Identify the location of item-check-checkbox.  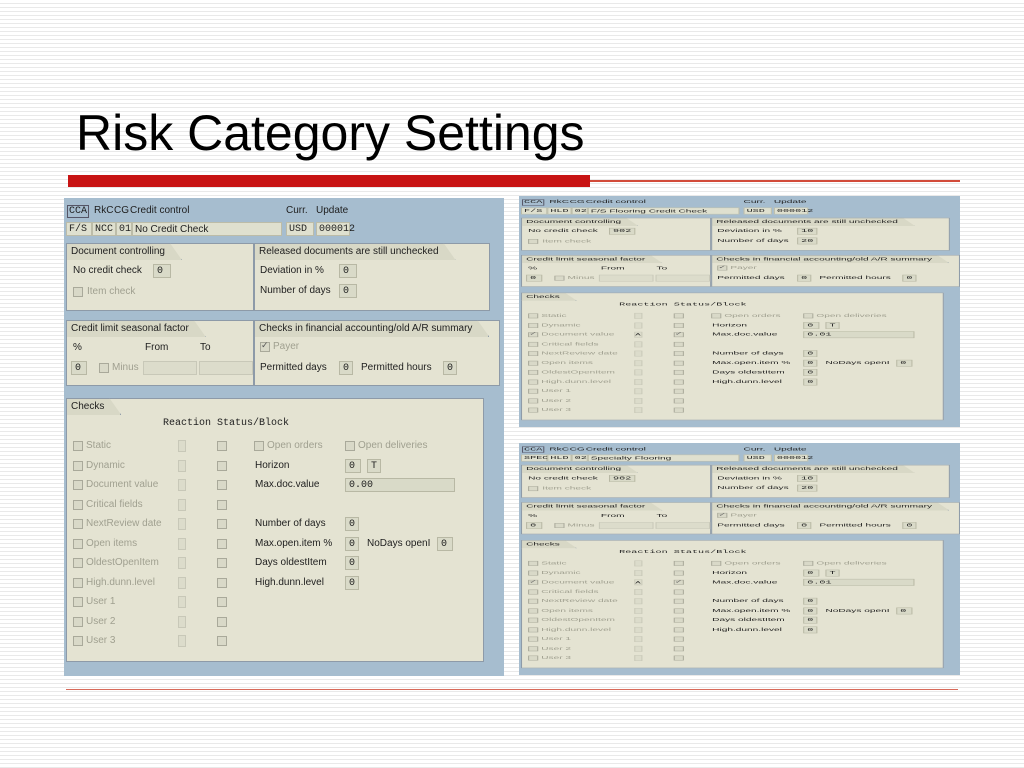
(78, 292).